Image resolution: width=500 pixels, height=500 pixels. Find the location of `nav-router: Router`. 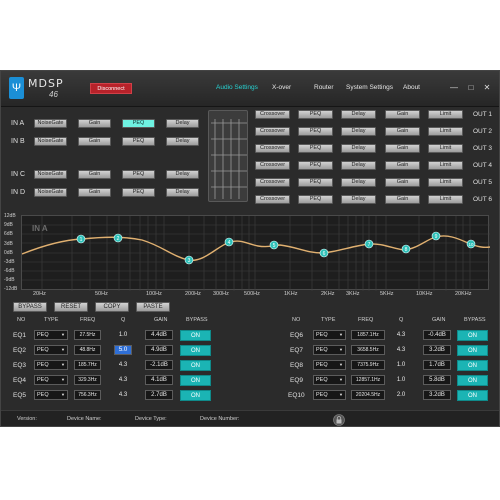

nav-router: Router is located at coordinates (324, 87).